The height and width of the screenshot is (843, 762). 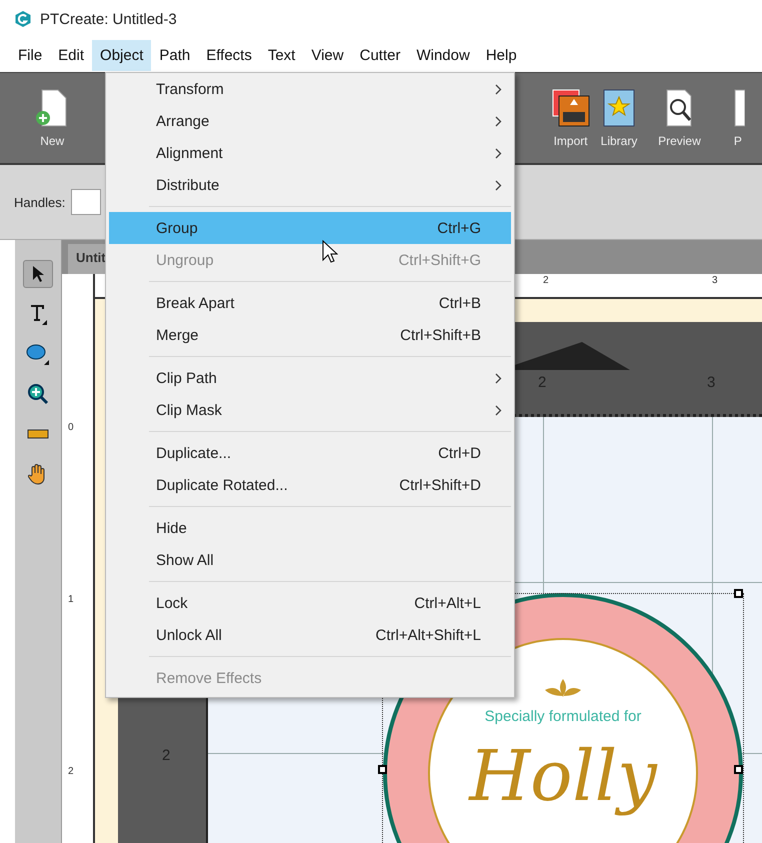 I want to click on select-tool-button, so click(x=38, y=274).